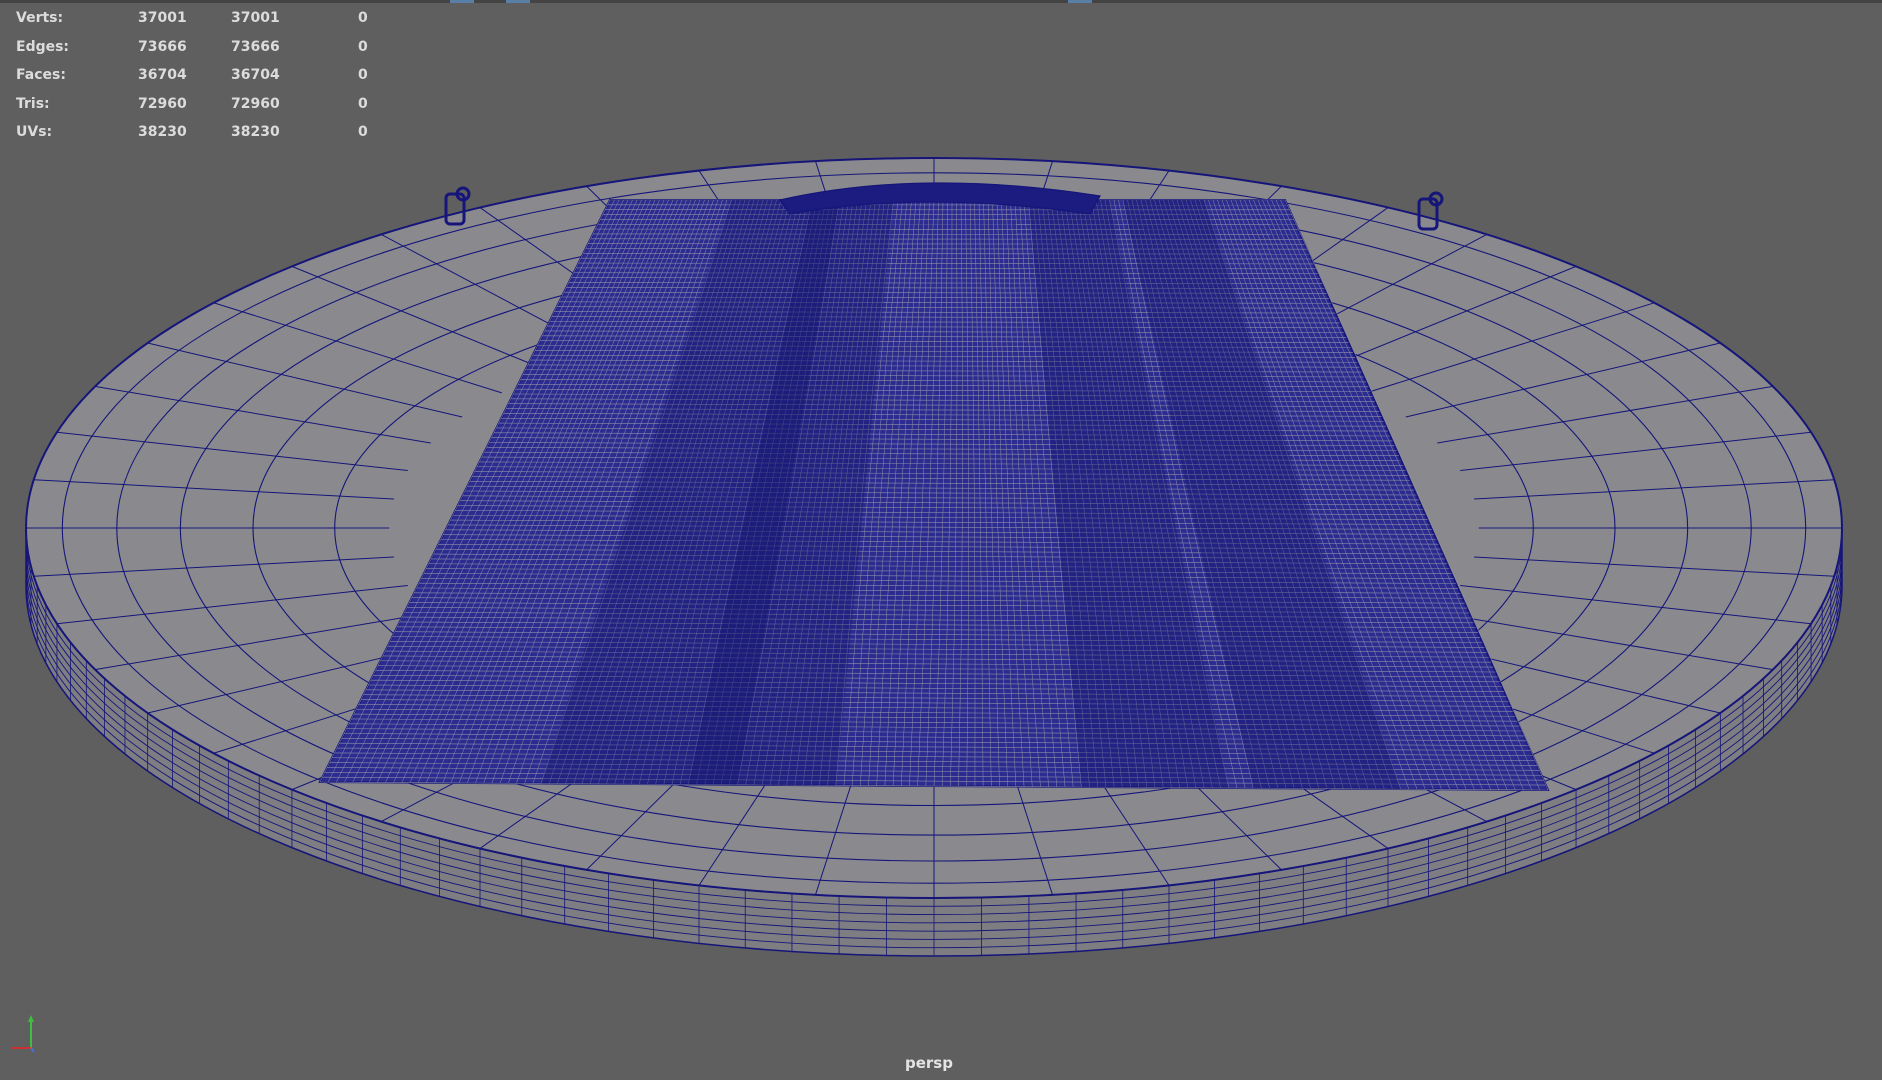 The height and width of the screenshot is (1080, 1882). I want to click on hud-value-object: 72960, so click(162, 103).